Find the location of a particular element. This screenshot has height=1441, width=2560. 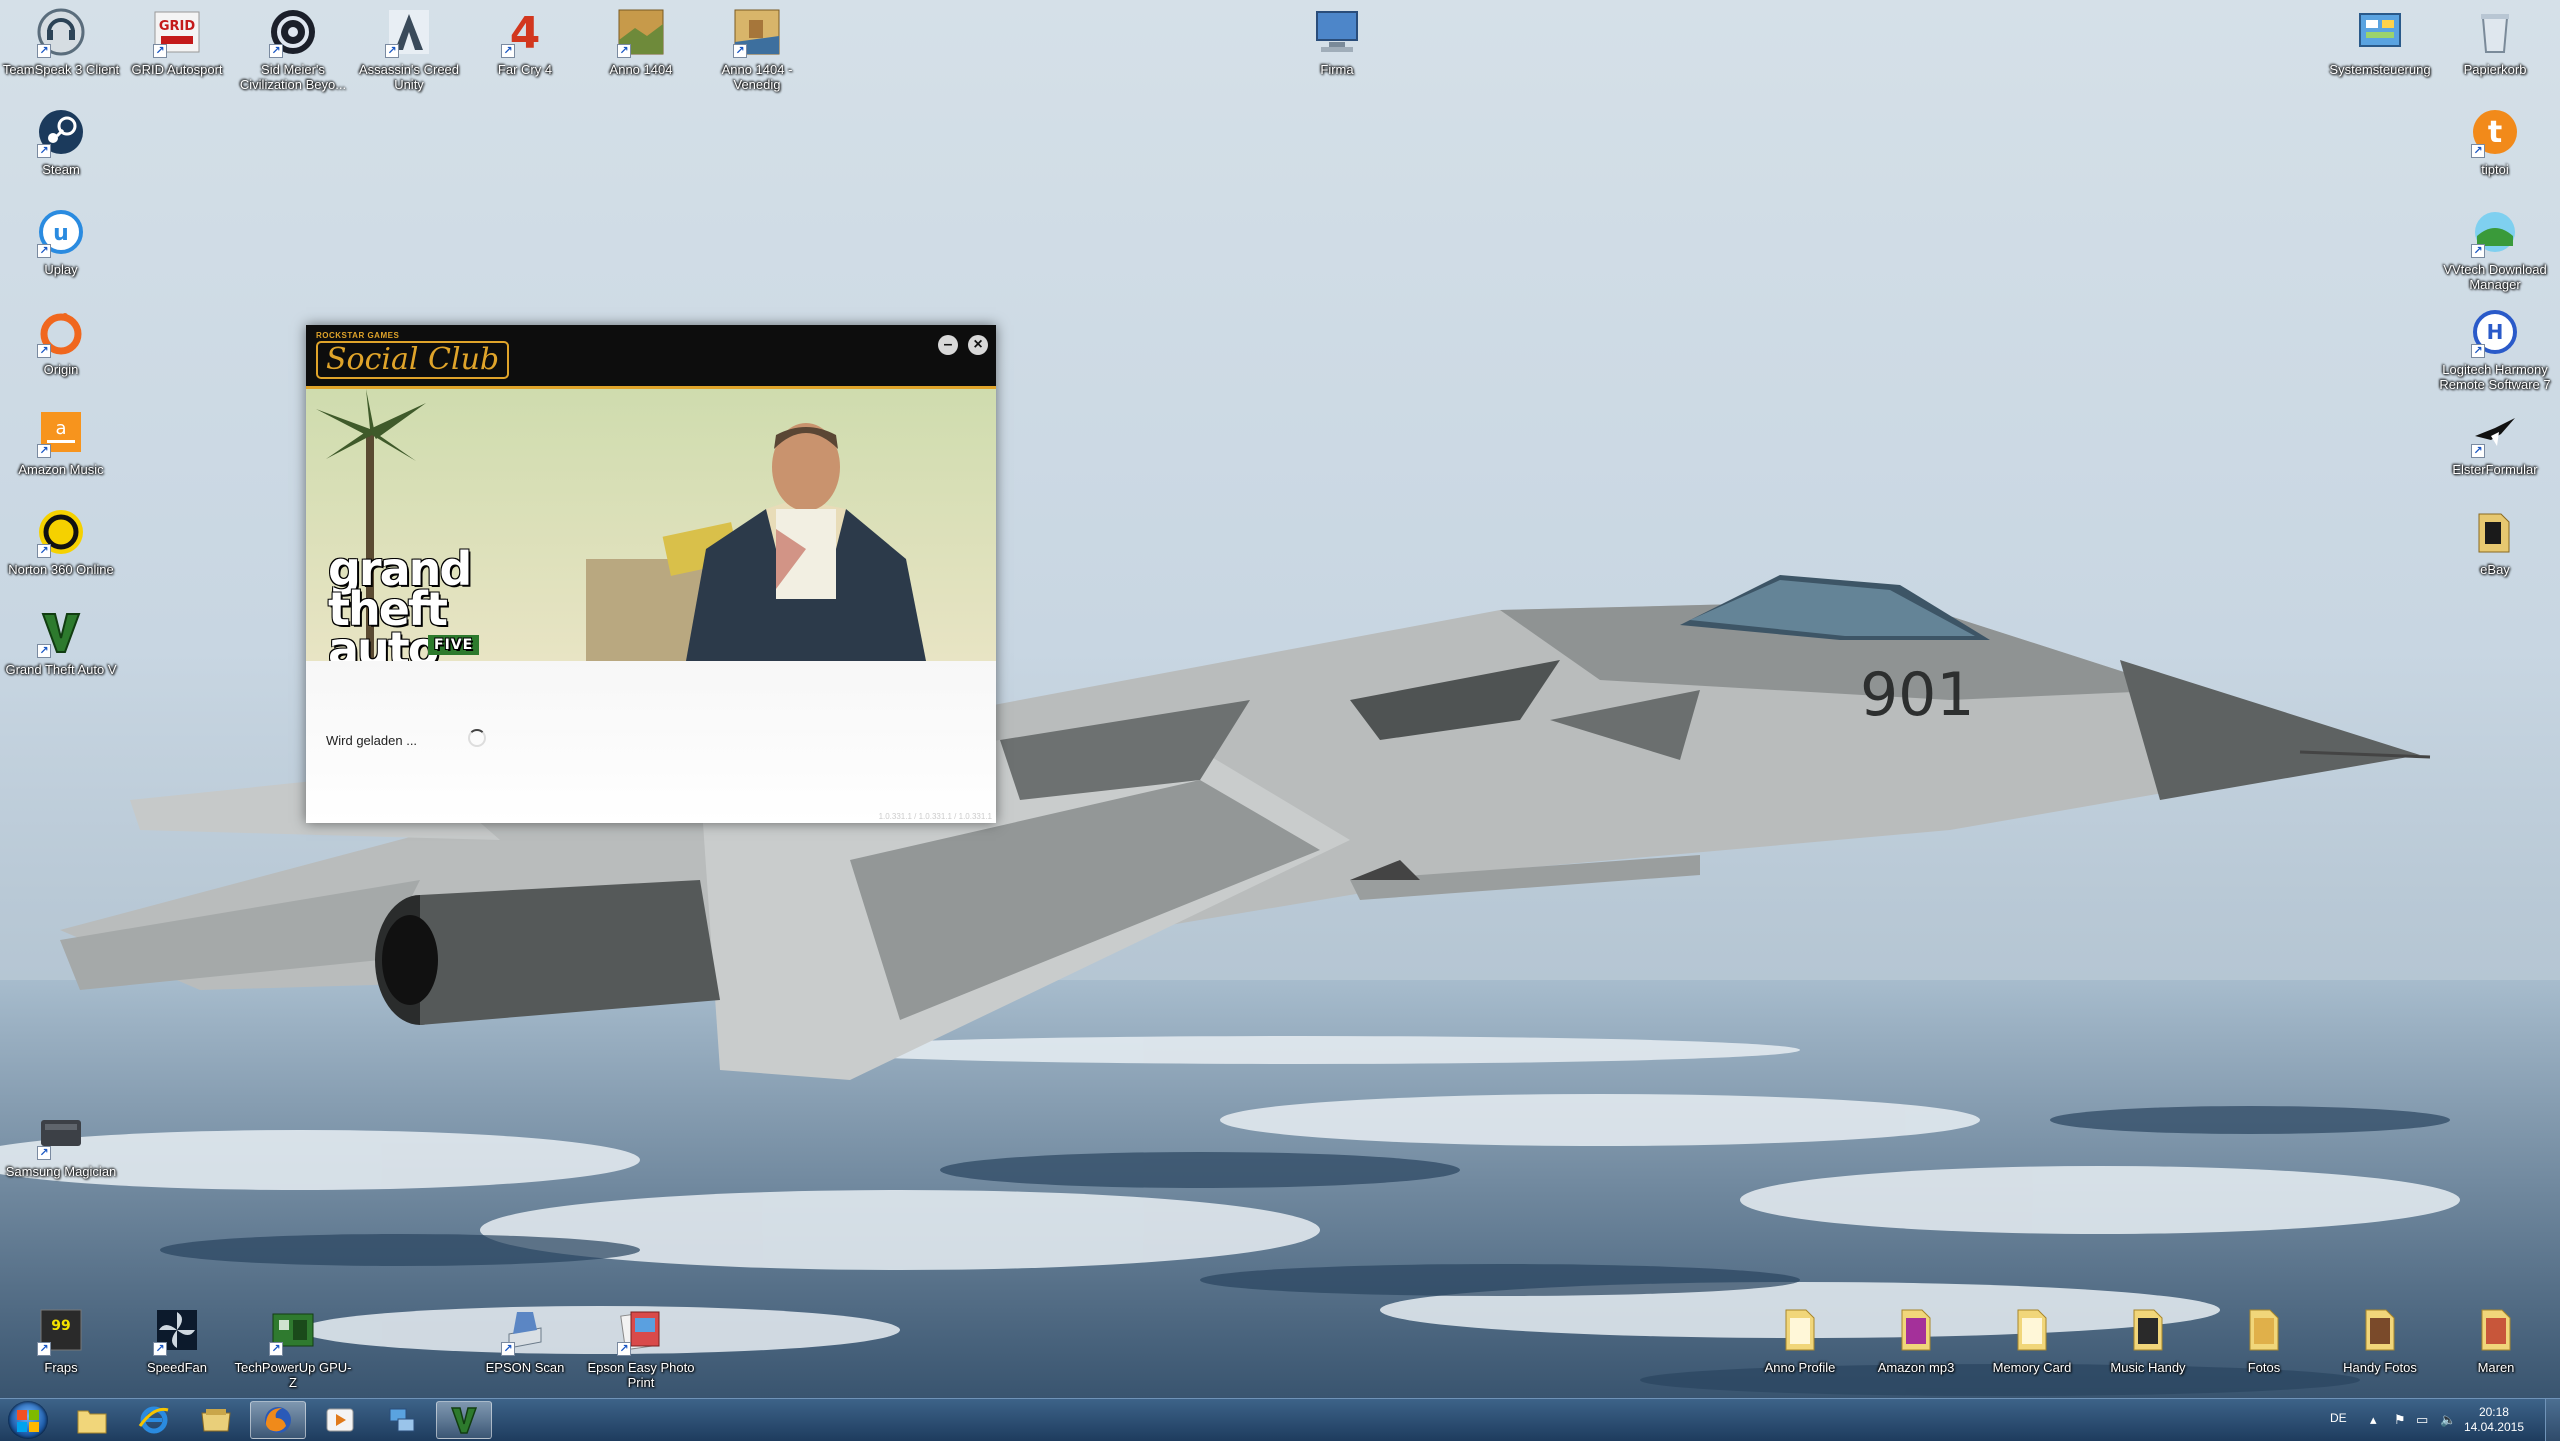

desktop-icon-label: Anno Profile is located at coordinates (1800, 1367).